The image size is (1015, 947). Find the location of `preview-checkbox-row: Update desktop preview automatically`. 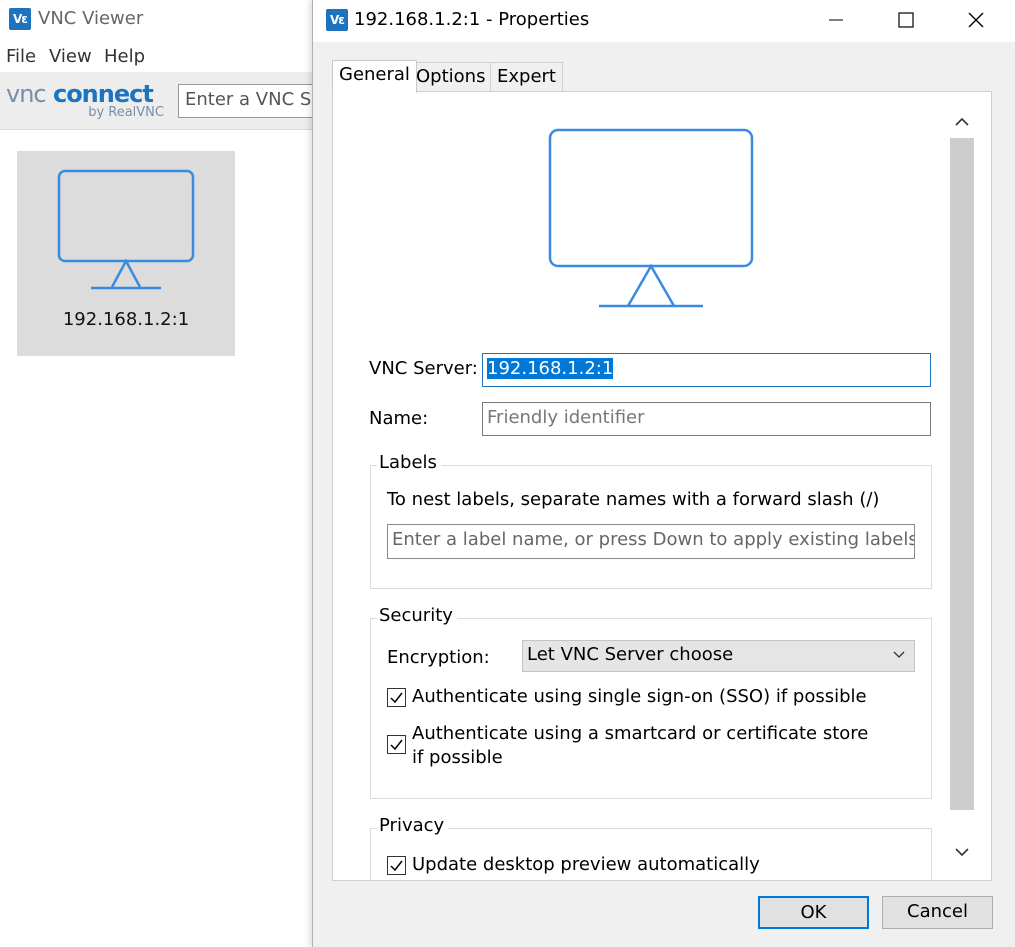

preview-checkbox-row: Update desktop preview automatically is located at coordinates (657, 866).